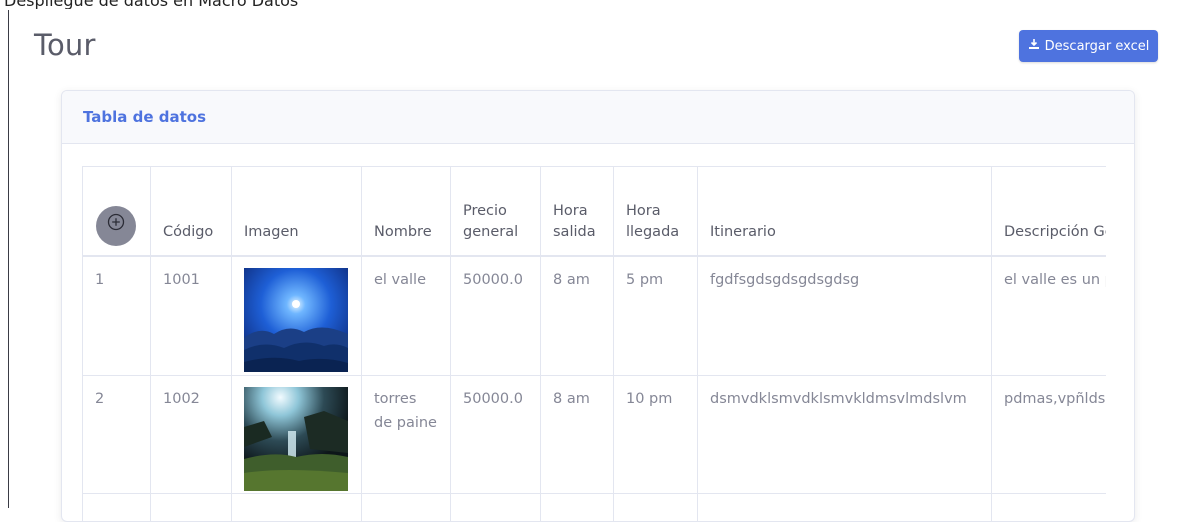 Image resolution: width=1183 pixels, height=522 pixels. What do you see at coordinates (191, 212) in the screenshot?
I see `header-codigo: Código` at bounding box center [191, 212].